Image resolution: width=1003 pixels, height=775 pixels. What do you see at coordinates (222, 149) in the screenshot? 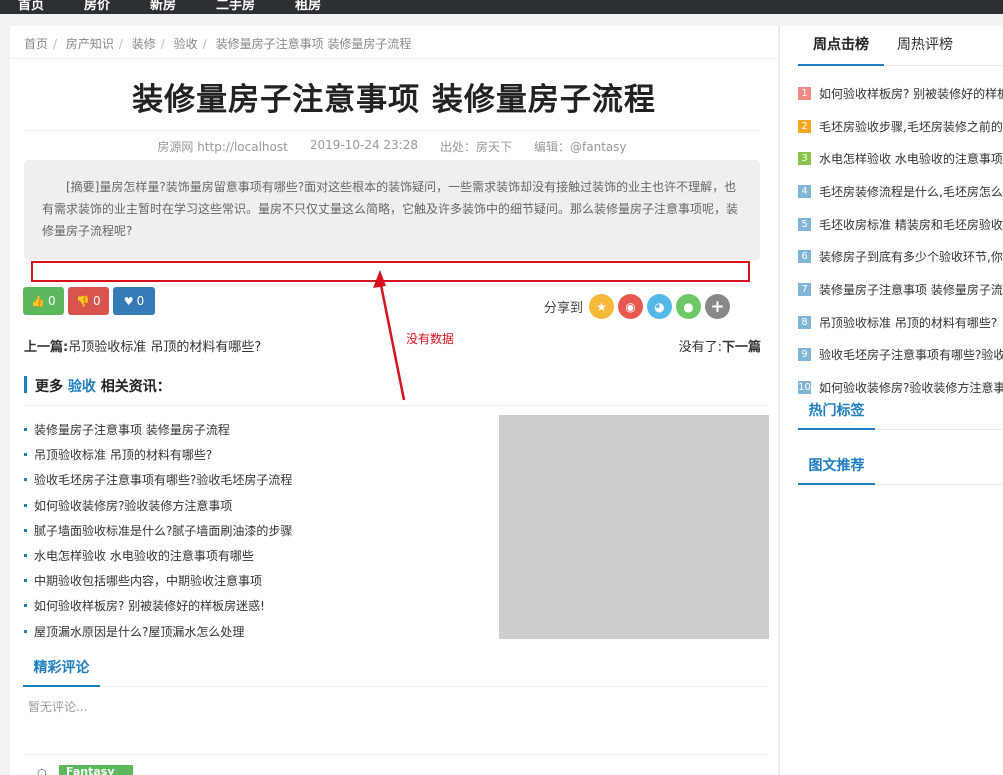
I see `meta-source: 房源网 http://localhost` at bounding box center [222, 149].